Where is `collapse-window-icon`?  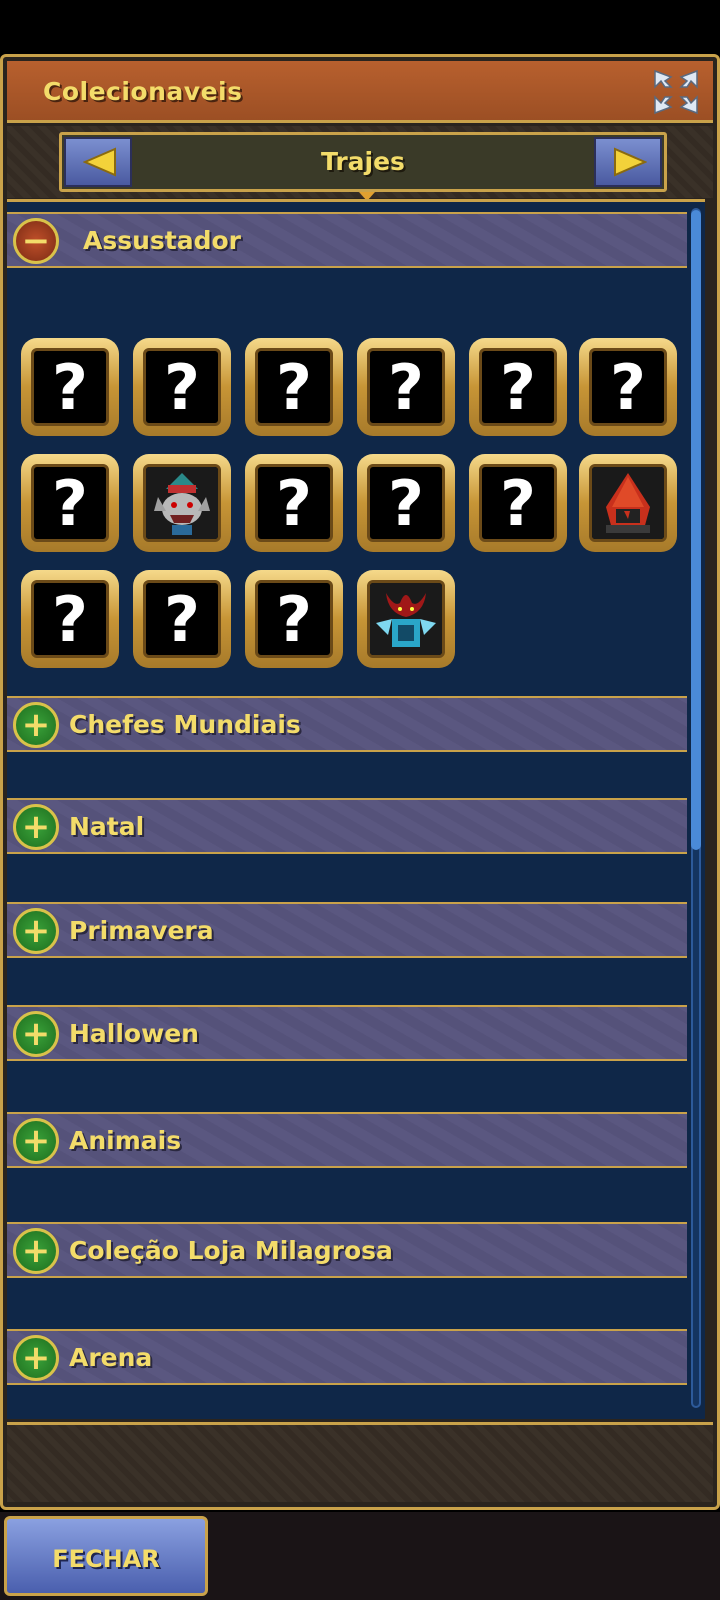
collapse-window-icon is located at coordinates (676, 92).